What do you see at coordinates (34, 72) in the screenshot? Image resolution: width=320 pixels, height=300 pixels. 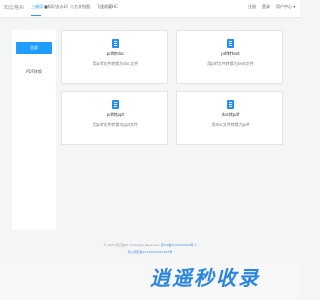 I see `sidebar-item-pdf-convert: PDF转换` at bounding box center [34, 72].